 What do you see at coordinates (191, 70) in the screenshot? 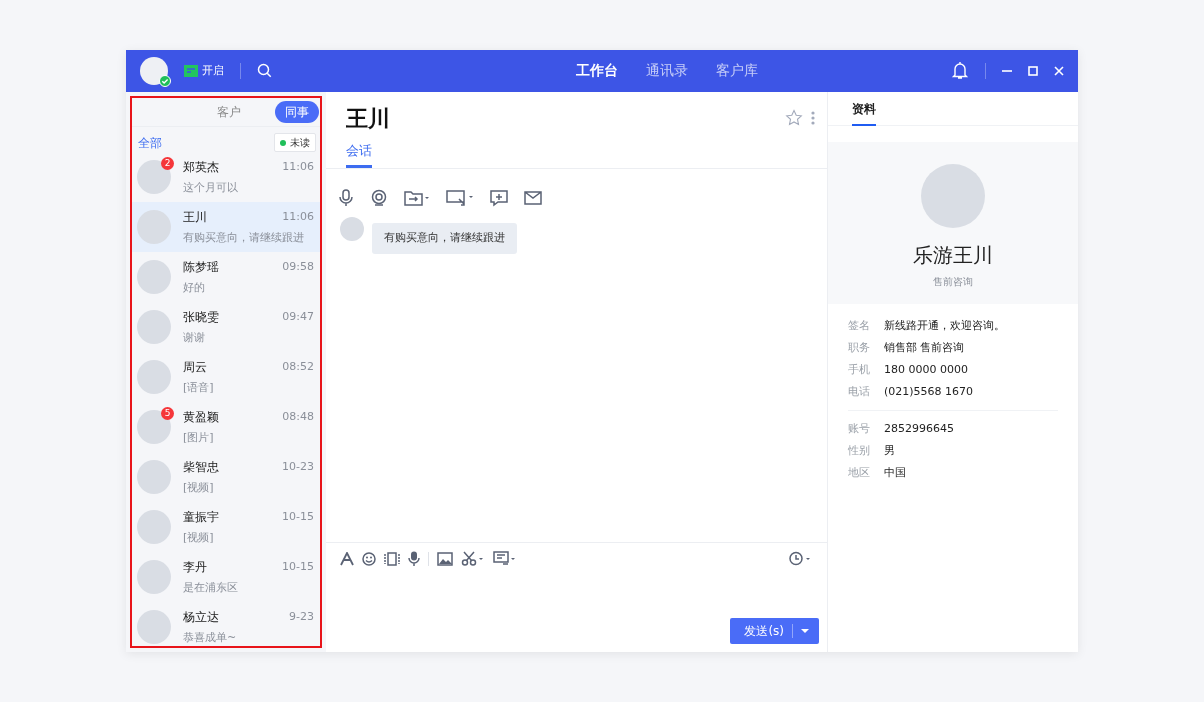
I see `status-icon` at bounding box center [191, 70].